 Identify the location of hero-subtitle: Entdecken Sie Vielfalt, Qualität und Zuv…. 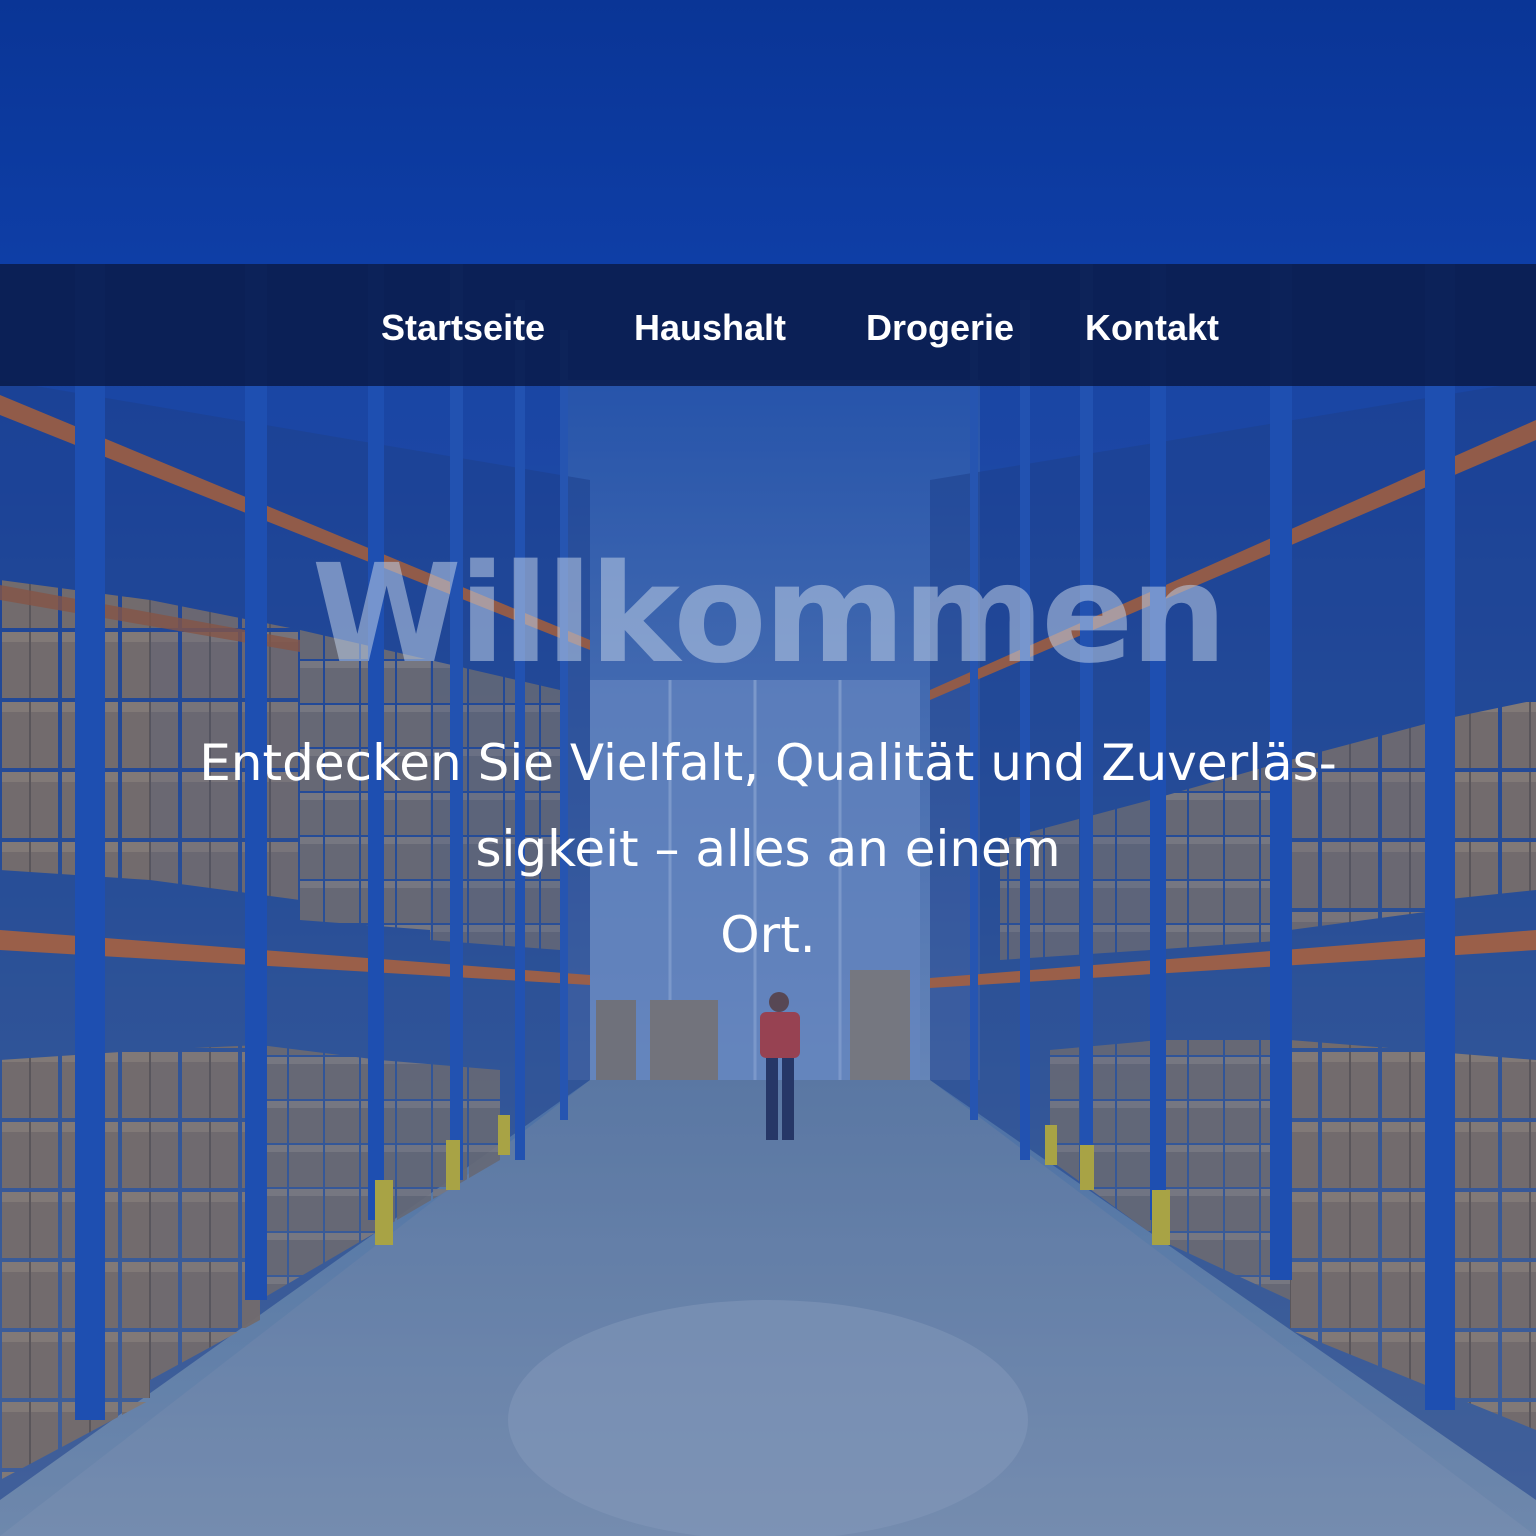
(768, 849).